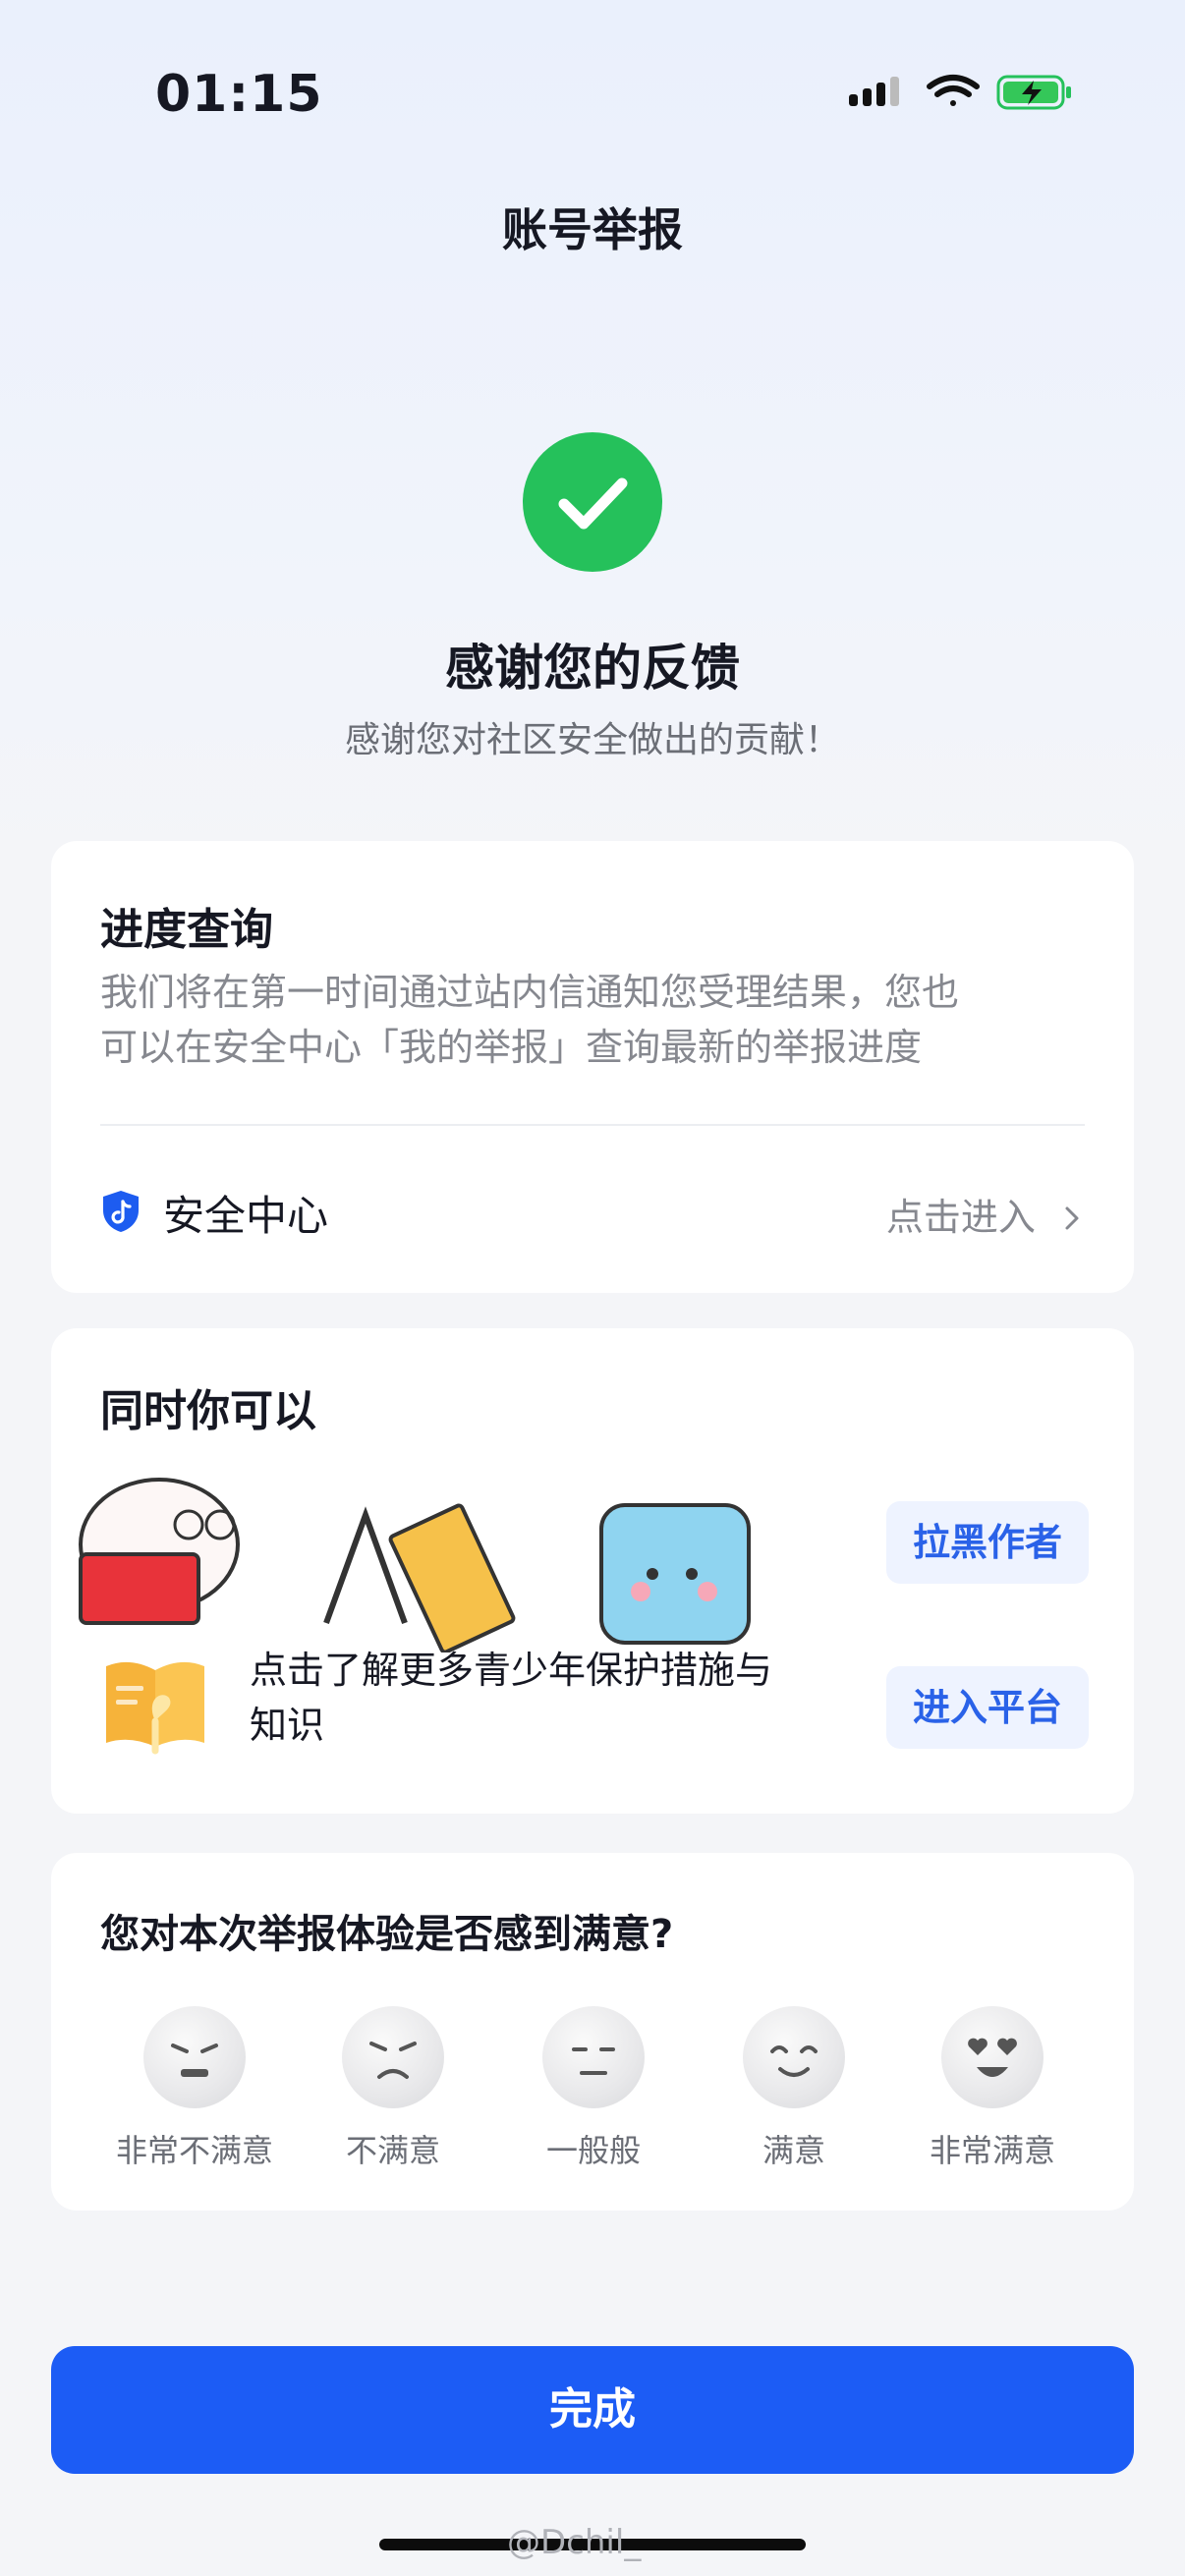  I want to click on survey-option-very-satisfied, so click(993, 2057).